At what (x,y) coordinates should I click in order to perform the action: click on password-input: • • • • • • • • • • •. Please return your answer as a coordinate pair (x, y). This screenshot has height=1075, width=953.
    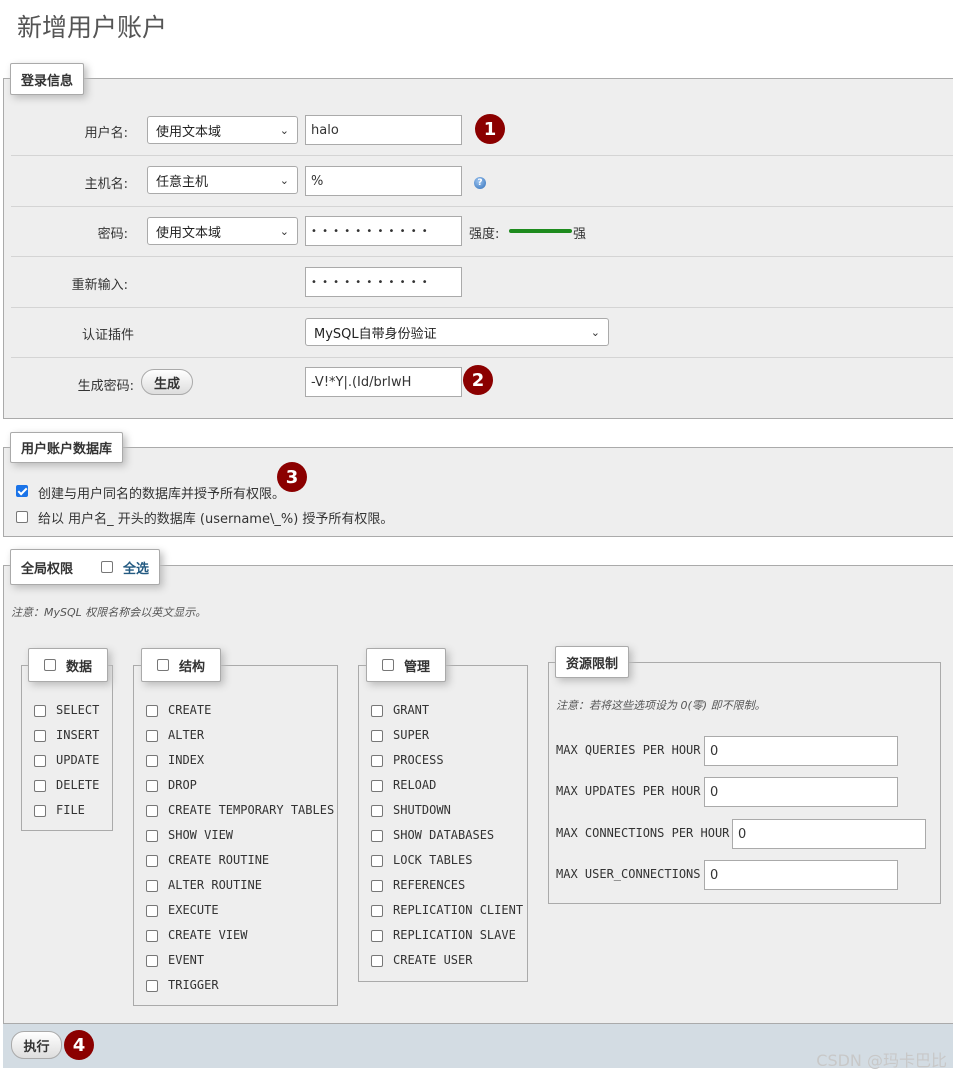
    Looking at the image, I should click on (383, 231).